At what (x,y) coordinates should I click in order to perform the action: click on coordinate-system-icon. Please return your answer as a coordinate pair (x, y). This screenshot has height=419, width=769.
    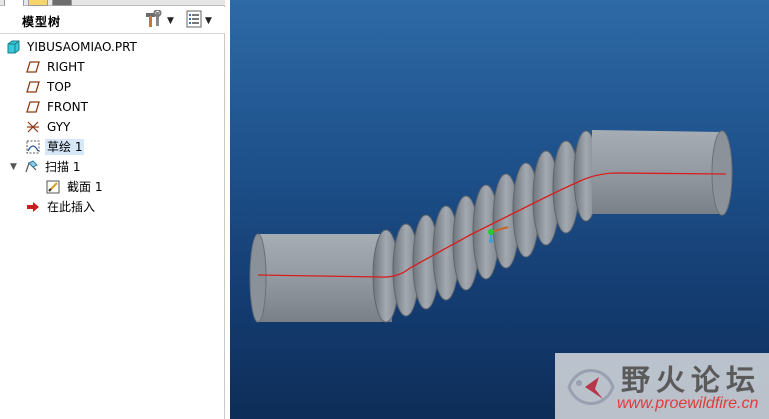
    Looking at the image, I should click on (33, 127).